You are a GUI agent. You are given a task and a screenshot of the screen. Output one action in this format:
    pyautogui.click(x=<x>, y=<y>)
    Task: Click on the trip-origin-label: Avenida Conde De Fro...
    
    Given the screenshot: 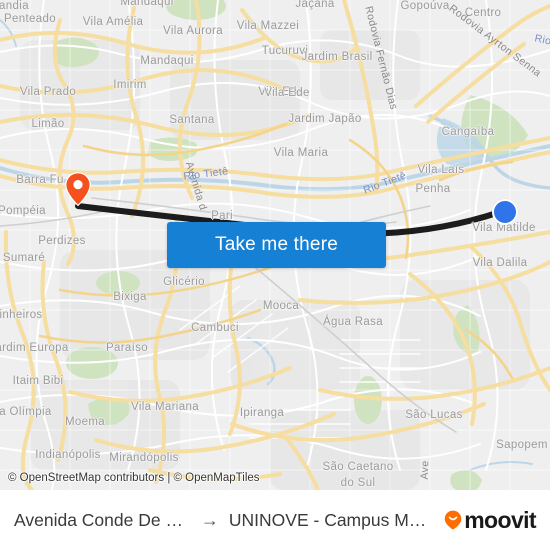 What is the action you would take?
    pyautogui.click(x=102, y=519)
    